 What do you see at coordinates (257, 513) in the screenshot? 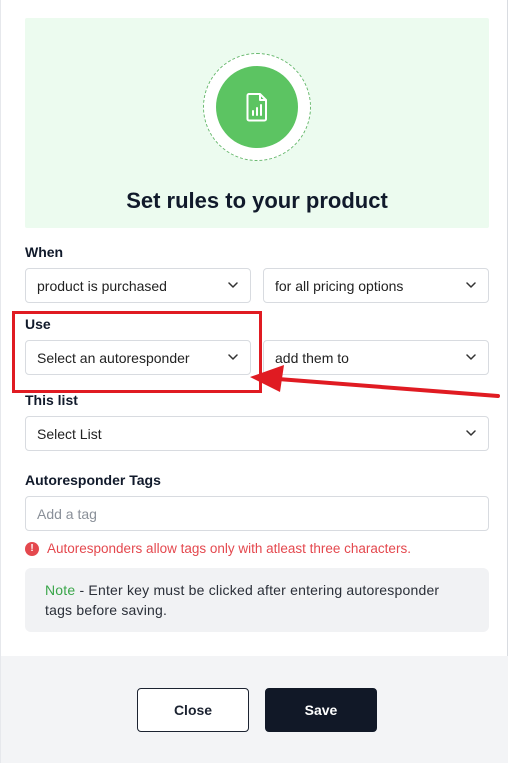
I see `tag-input: Add a tag` at bounding box center [257, 513].